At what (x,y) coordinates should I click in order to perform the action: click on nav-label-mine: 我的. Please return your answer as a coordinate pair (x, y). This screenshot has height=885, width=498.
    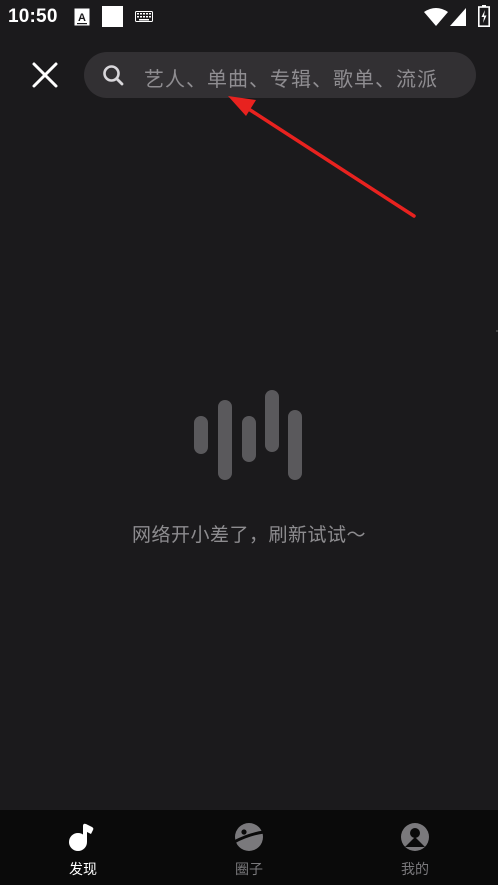
    Looking at the image, I should click on (415, 870).